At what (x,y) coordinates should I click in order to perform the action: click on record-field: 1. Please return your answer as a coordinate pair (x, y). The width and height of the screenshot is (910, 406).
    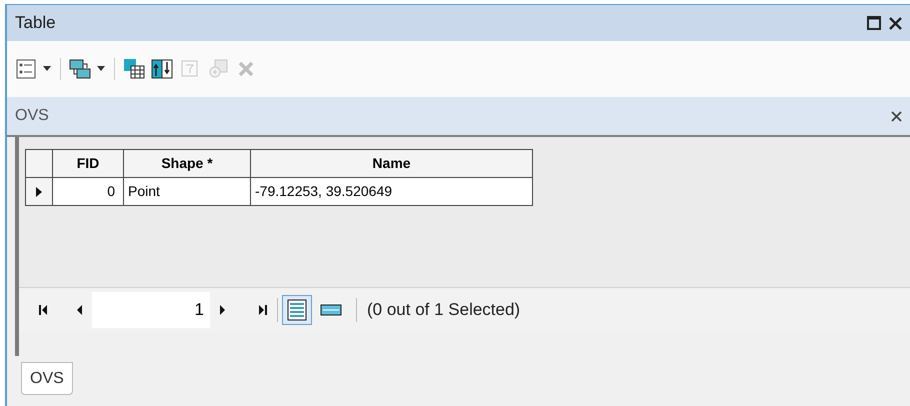
    Looking at the image, I should click on (151, 310).